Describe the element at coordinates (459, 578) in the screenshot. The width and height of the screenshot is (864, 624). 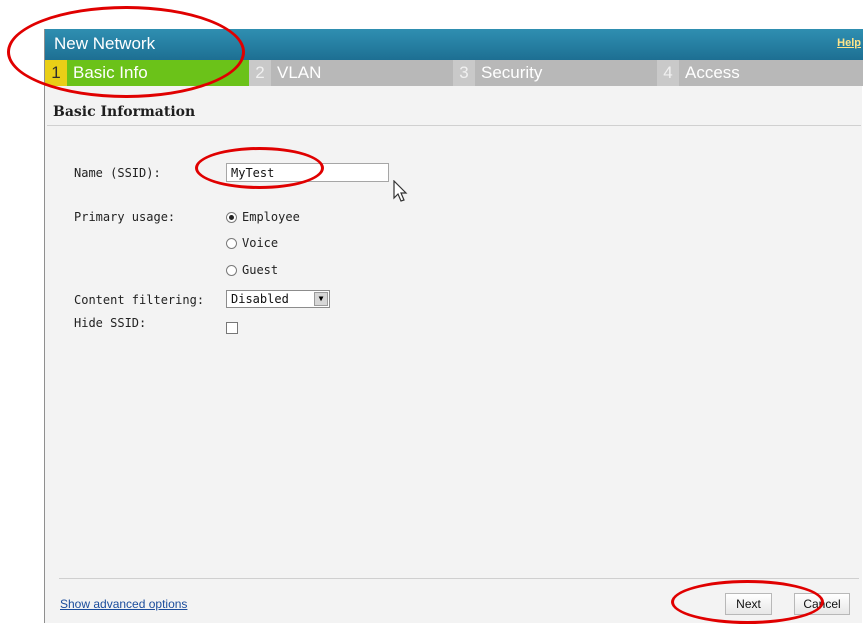
I see `footer-divider` at that location.